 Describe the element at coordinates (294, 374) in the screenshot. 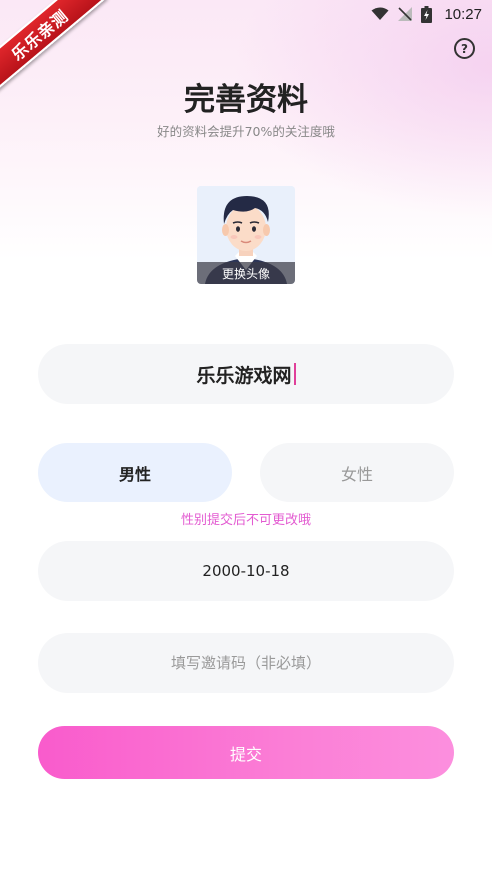

I see `text-cursor` at that location.